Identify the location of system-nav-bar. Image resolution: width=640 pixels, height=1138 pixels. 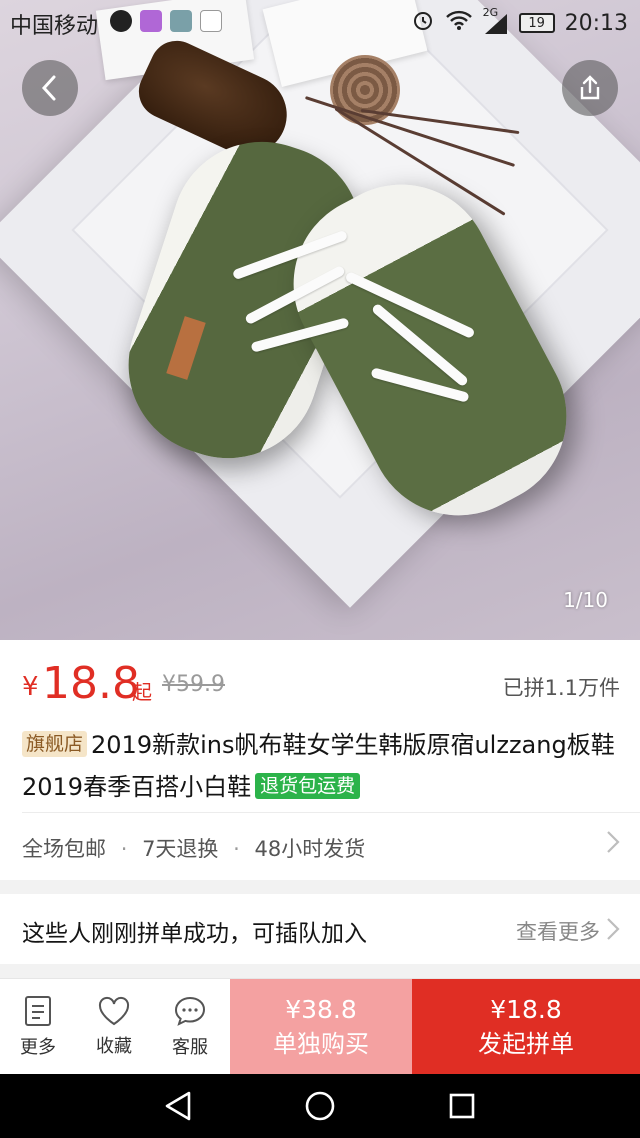
(320, 1106).